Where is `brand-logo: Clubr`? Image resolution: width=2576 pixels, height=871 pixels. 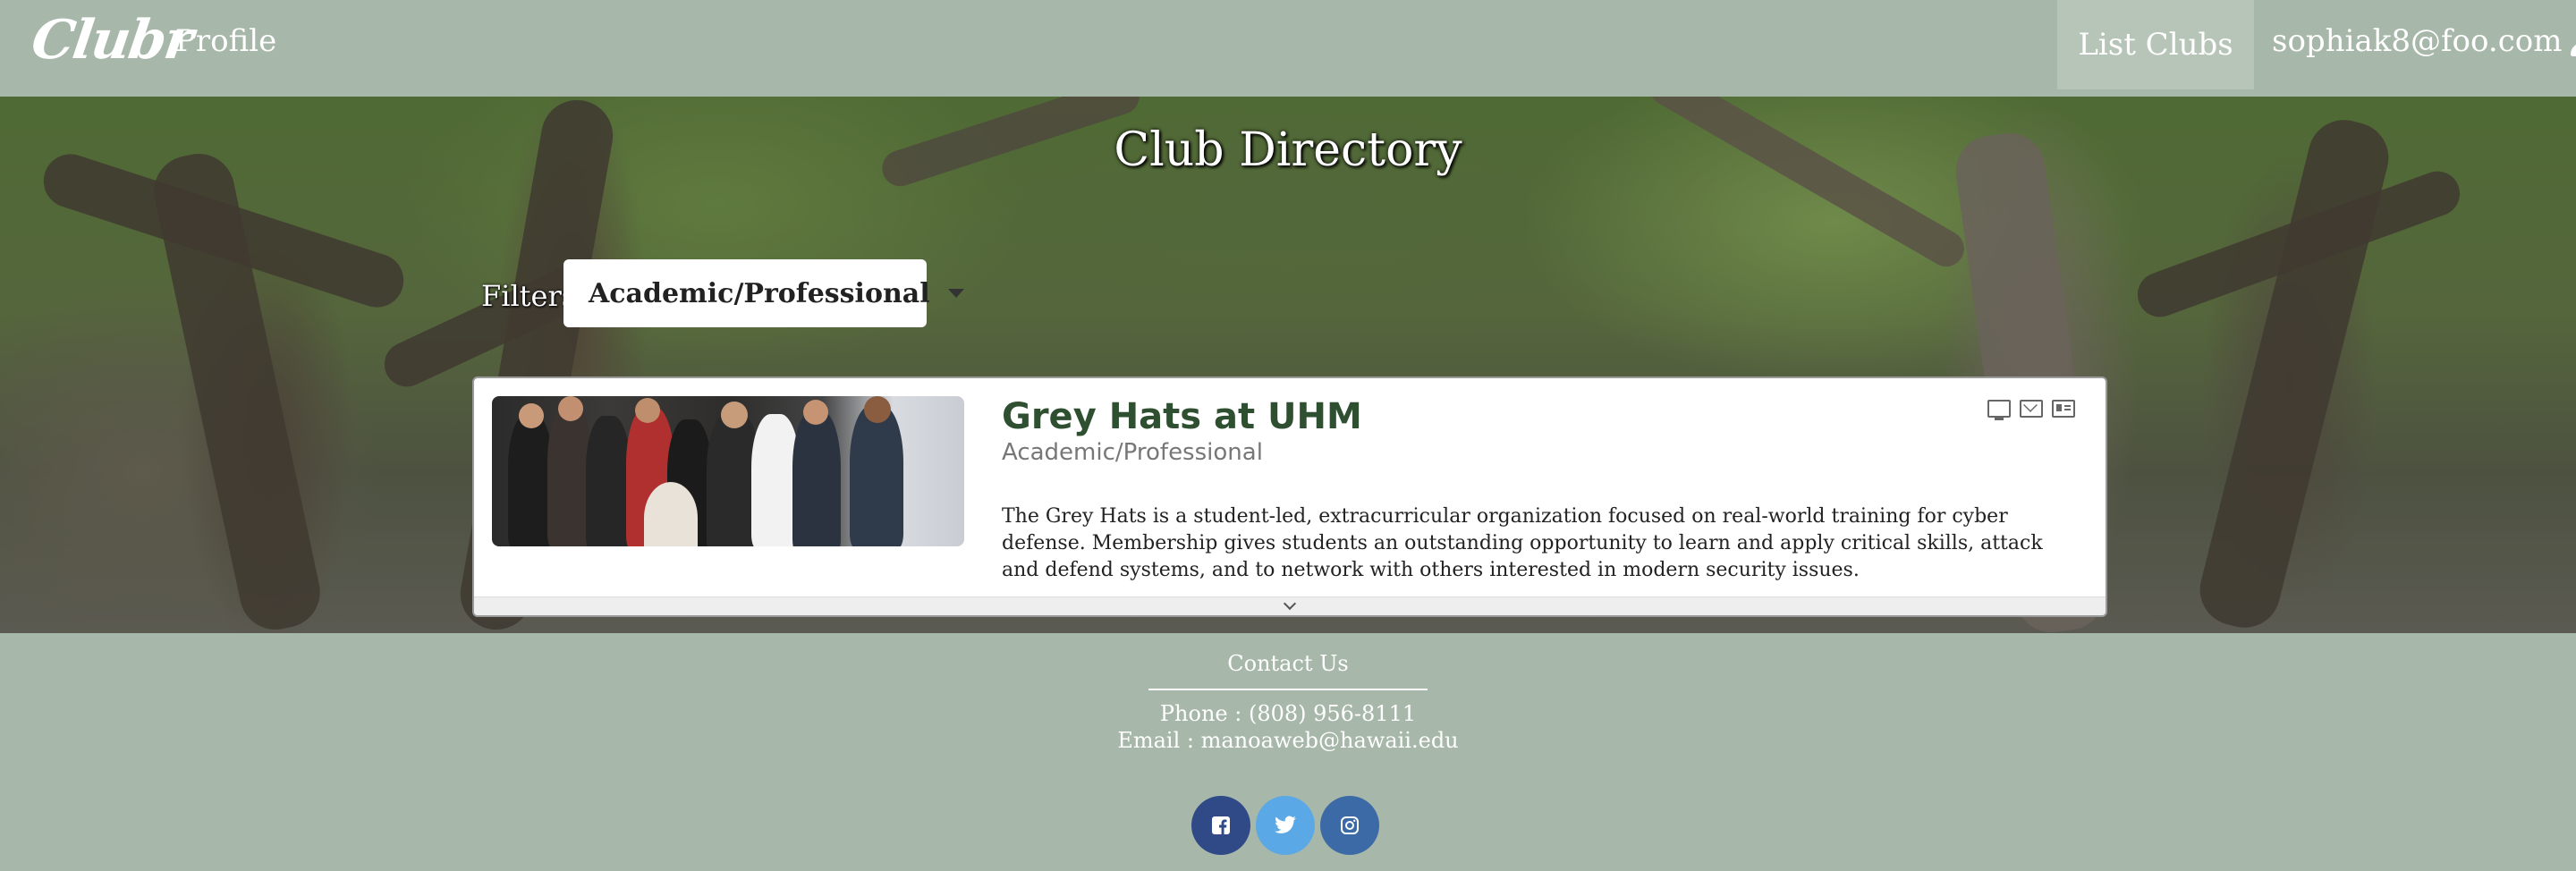
brand-logo: Clubr is located at coordinates (112, 40).